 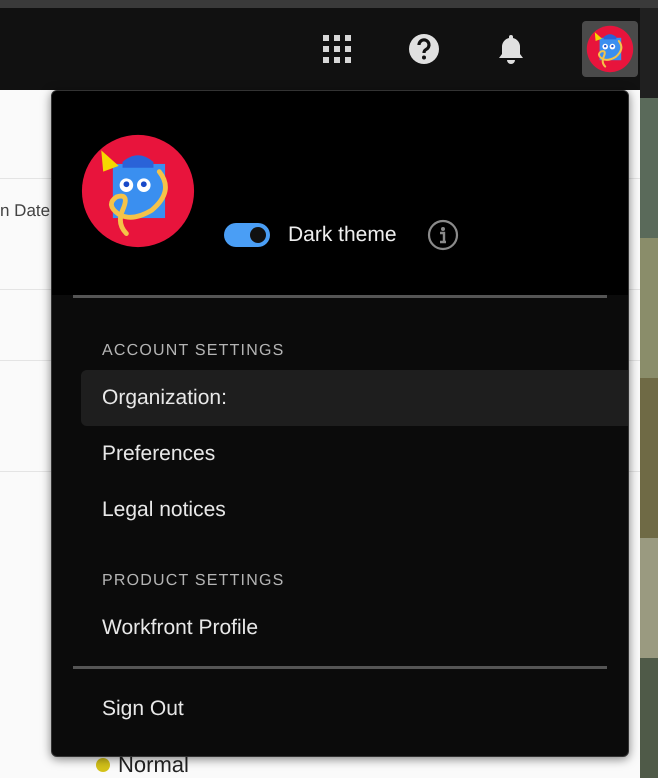 What do you see at coordinates (610, 49) in the screenshot?
I see `account-avatar-button` at bounding box center [610, 49].